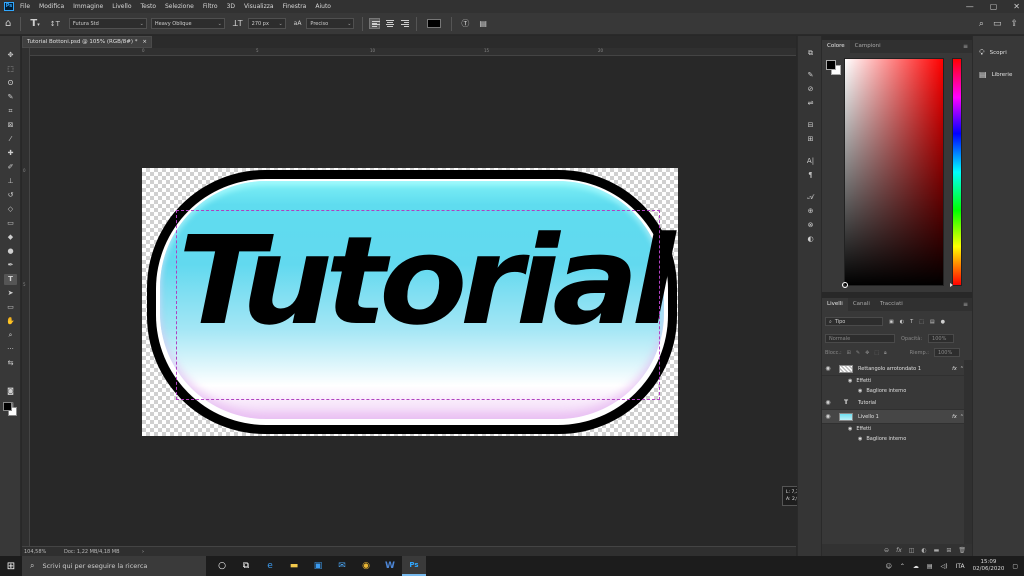  I want to click on task-view-icon: ⧉, so click(246, 566).